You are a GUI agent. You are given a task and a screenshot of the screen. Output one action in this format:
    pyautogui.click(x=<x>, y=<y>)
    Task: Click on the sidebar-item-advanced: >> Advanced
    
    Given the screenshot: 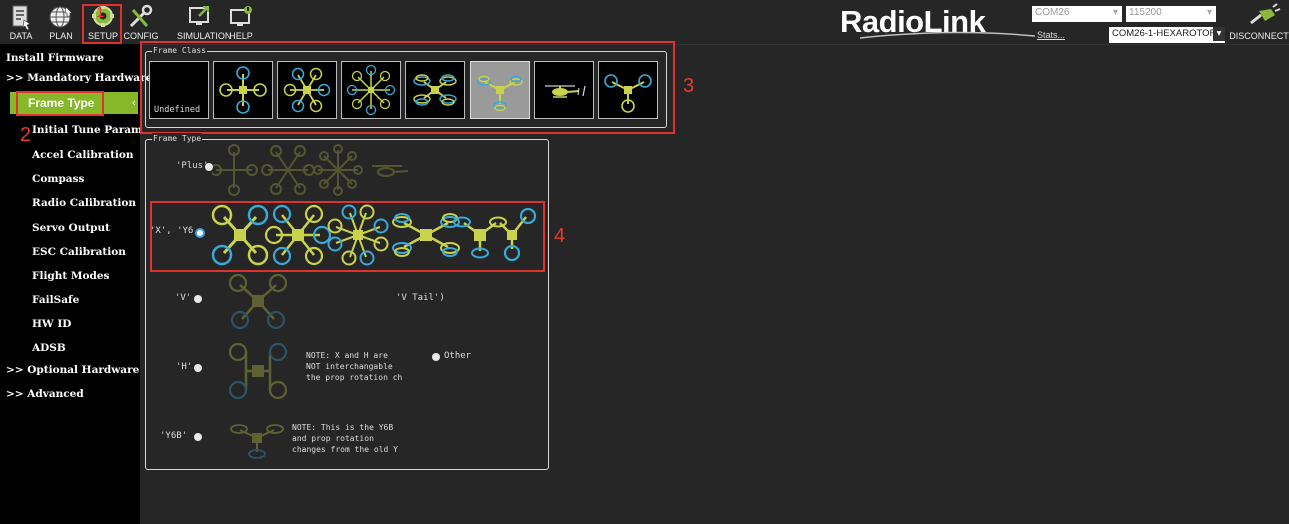 What is the action you would take?
    pyautogui.click(x=45, y=394)
    